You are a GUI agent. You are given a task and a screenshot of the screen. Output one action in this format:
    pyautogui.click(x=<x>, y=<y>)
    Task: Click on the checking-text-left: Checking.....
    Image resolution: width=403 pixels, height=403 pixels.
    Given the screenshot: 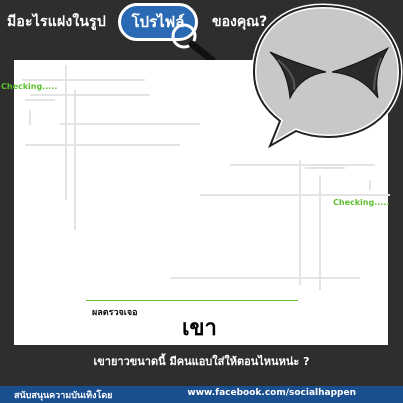 What is the action you would take?
    pyautogui.click(x=29, y=86)
    